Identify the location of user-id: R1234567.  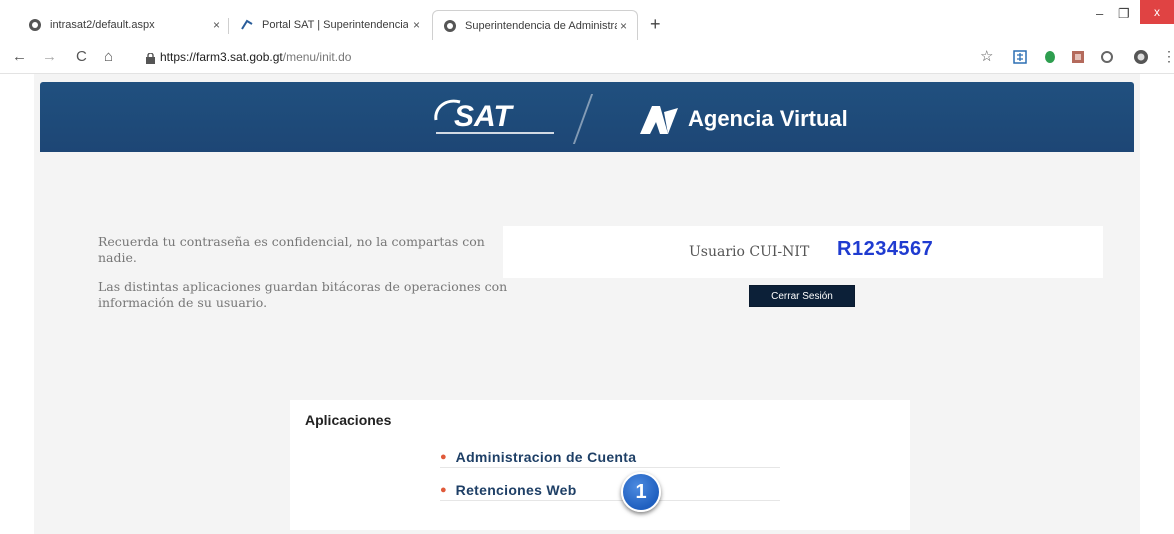
(885, 249).